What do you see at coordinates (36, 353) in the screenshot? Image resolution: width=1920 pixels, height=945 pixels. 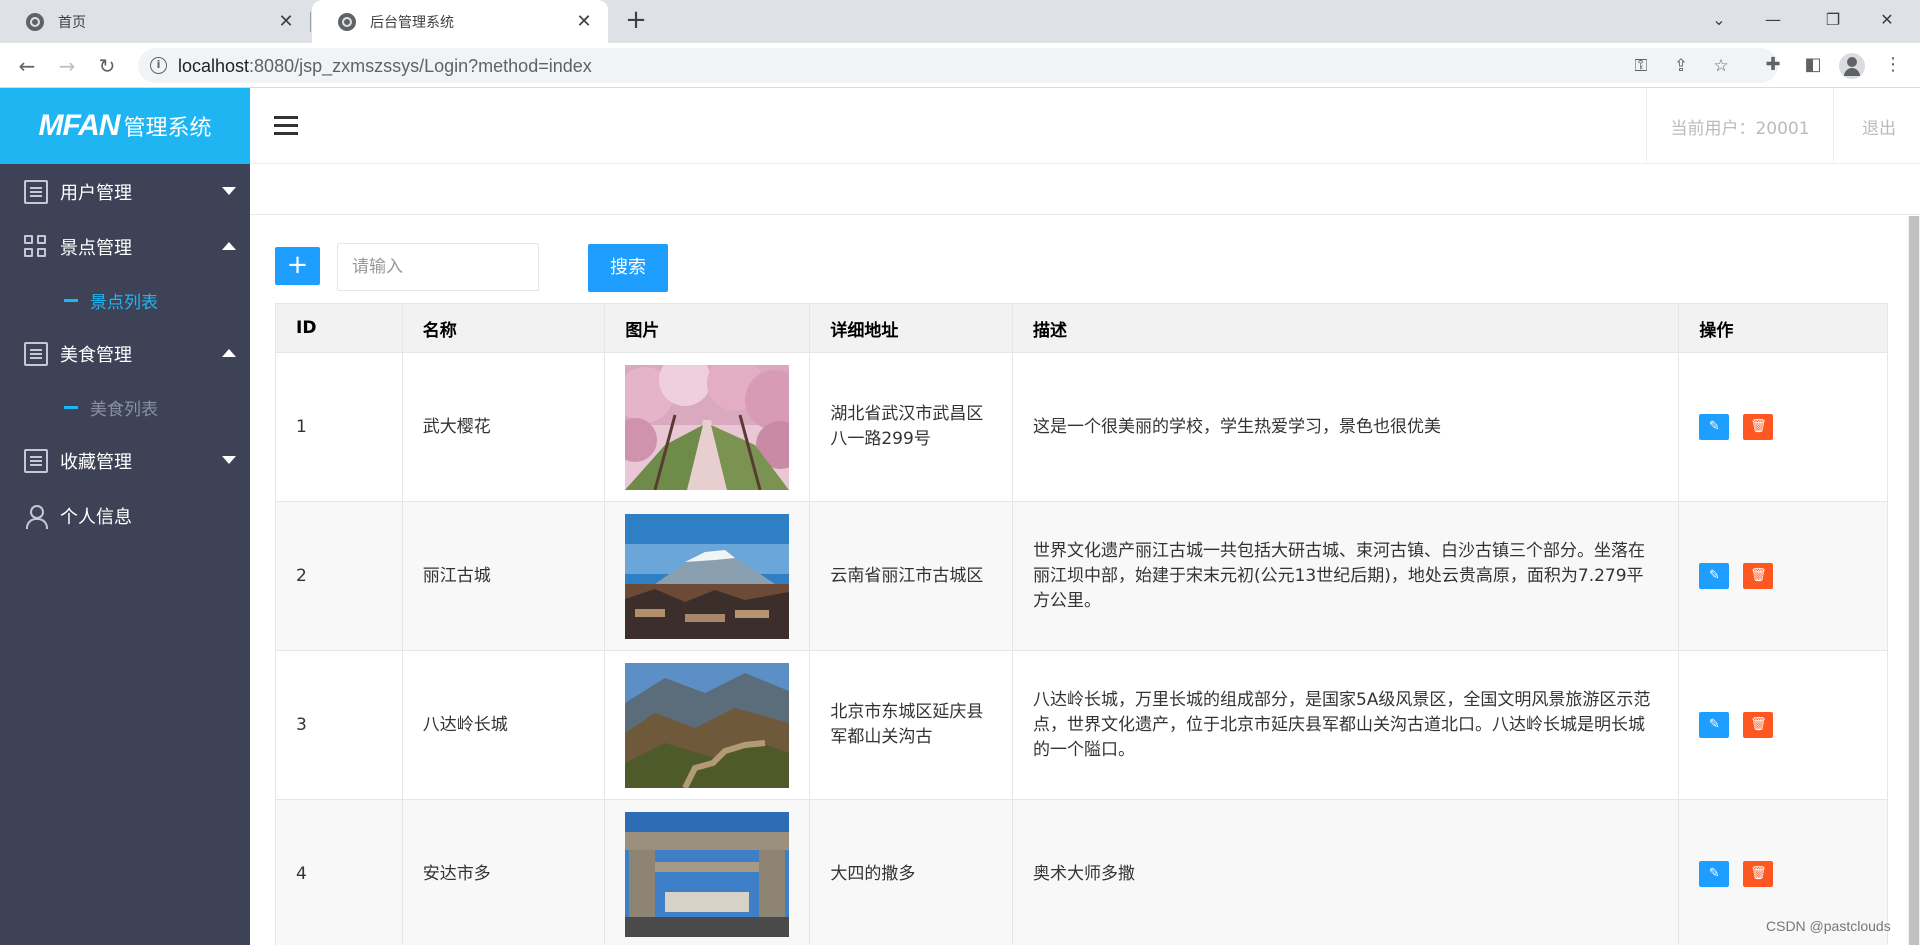 I see `list-icon` at bounding box center [36, 353].